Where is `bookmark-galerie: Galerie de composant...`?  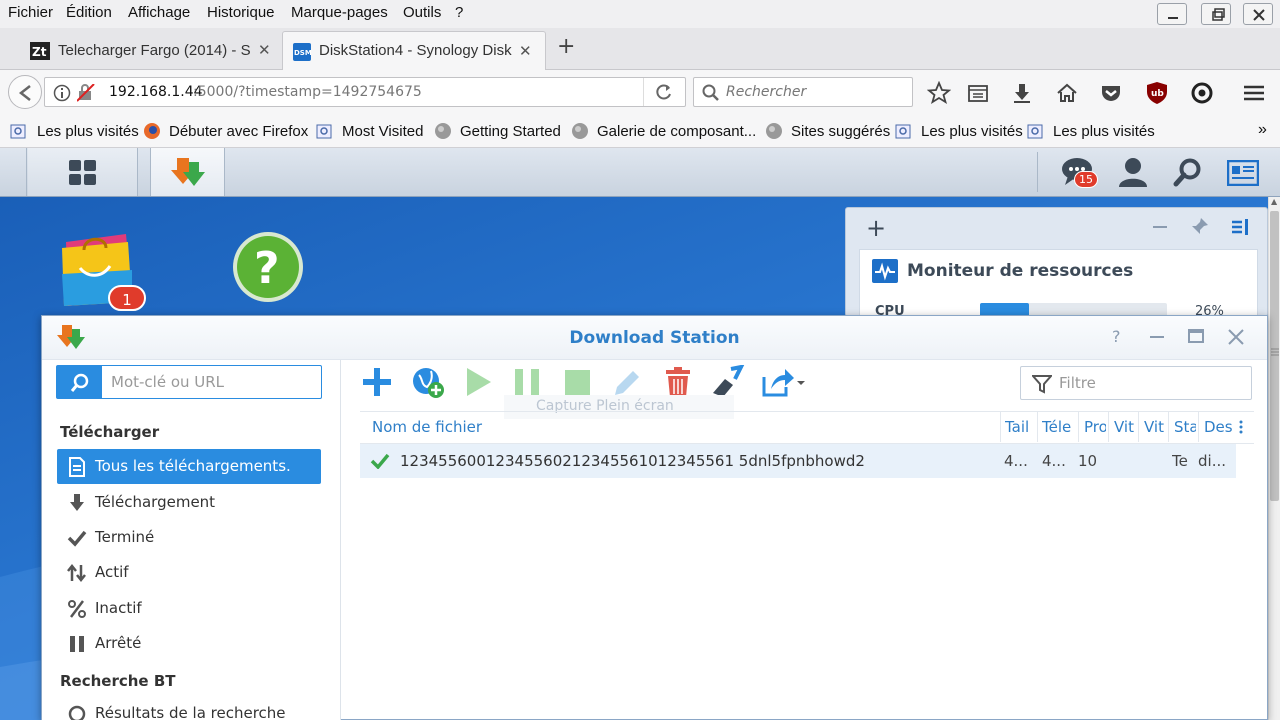 bookmark-galerie: Galerie de composant... is located at coordinates (676, 131).